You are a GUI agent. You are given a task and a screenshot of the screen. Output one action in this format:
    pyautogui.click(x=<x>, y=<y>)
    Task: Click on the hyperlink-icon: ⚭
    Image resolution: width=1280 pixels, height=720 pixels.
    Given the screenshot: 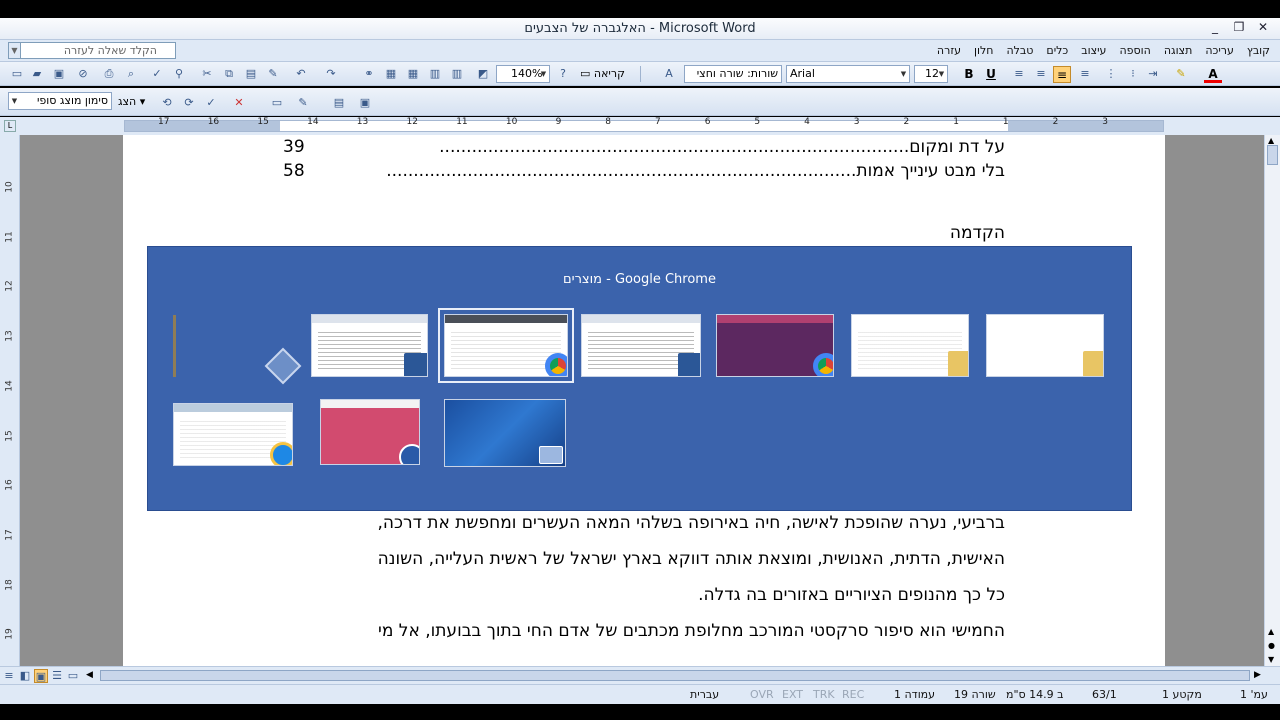 What is the action you would take?
    pyautogui.click(x=369, y=74)
    